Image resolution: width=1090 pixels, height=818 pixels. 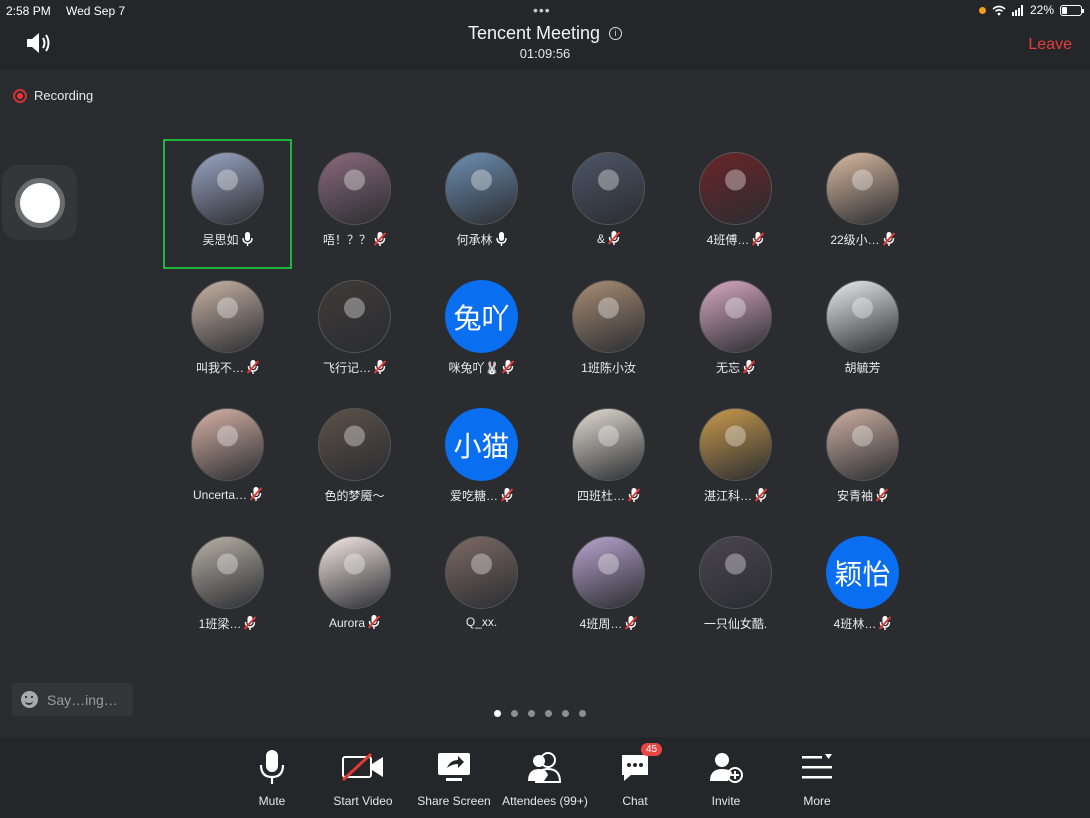 What do you see at coordinates (474, 368) in the screenshot?
I see `participant-name: 咪兔吖🐰` at bounding box center [474, 368].